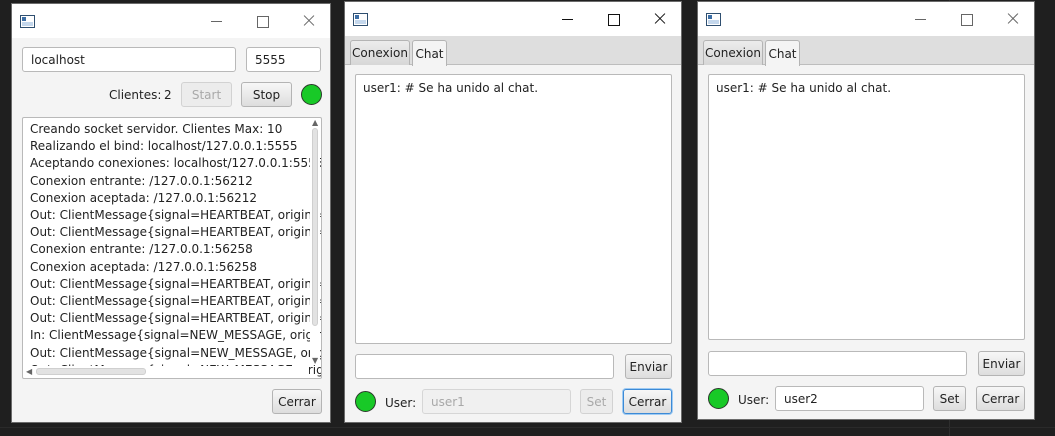 This screenshot has width=1055, height=436. Describe the element at coordinates (266, 94) in the screenshot. I see `stop-button: Stop` at that location.